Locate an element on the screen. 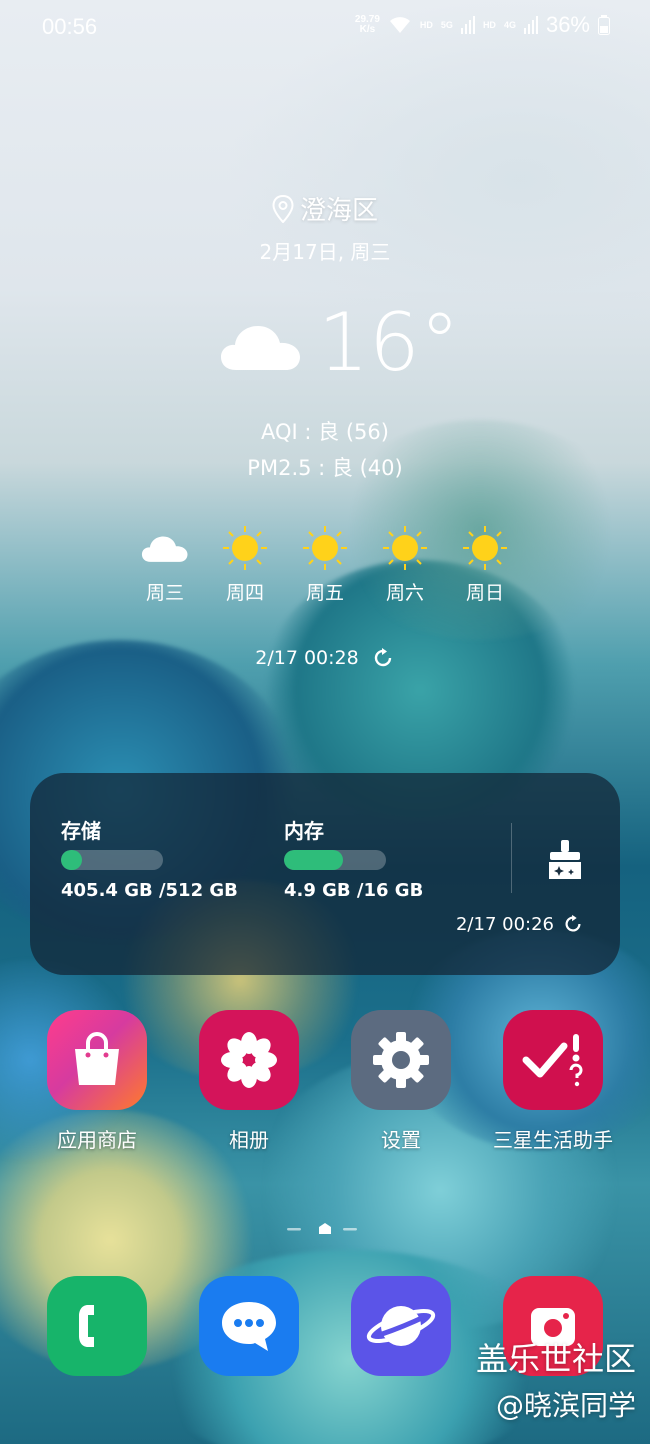 The width and height of the screenshot is (650, 1444). location-name: 澄海区 is located at coordinates (338, 211).